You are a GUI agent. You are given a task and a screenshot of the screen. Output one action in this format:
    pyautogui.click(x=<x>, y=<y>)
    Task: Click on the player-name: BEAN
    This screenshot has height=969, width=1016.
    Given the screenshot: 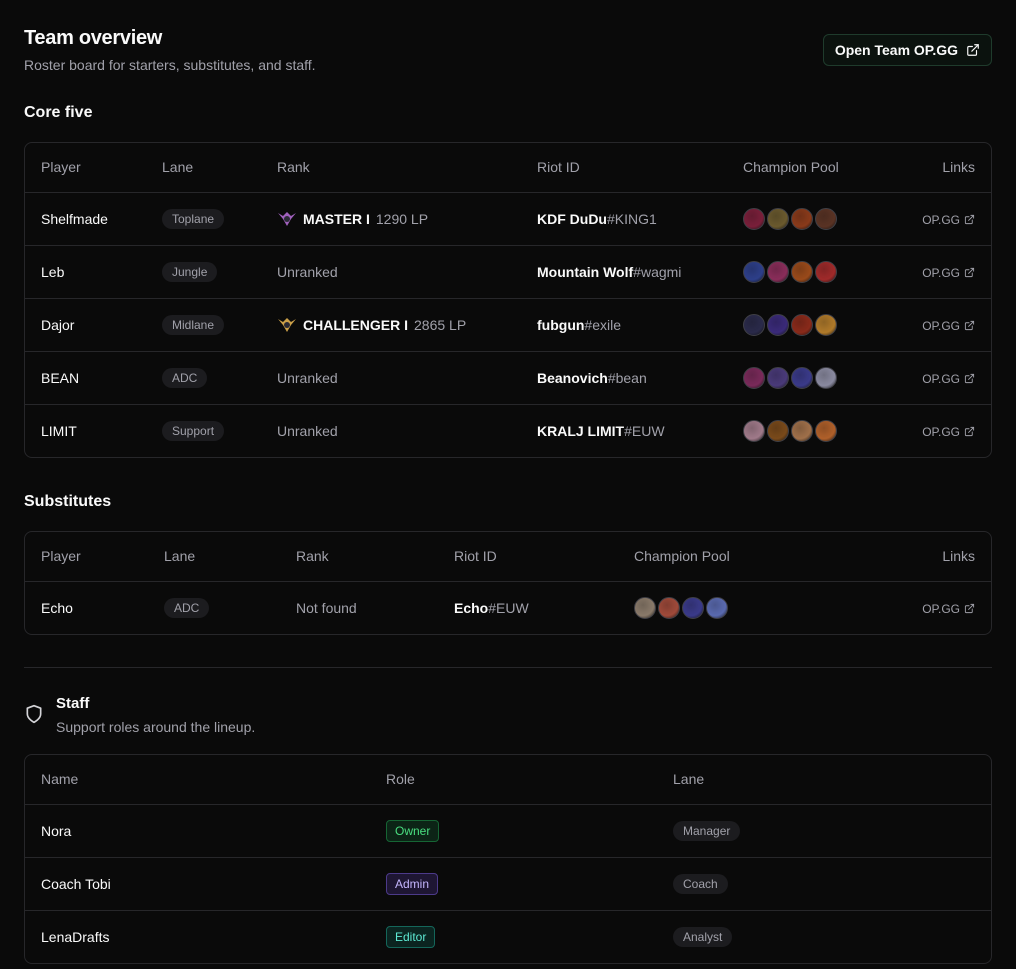 What is the action you would take?
    pyautogui.click(x=85, y=378)
    